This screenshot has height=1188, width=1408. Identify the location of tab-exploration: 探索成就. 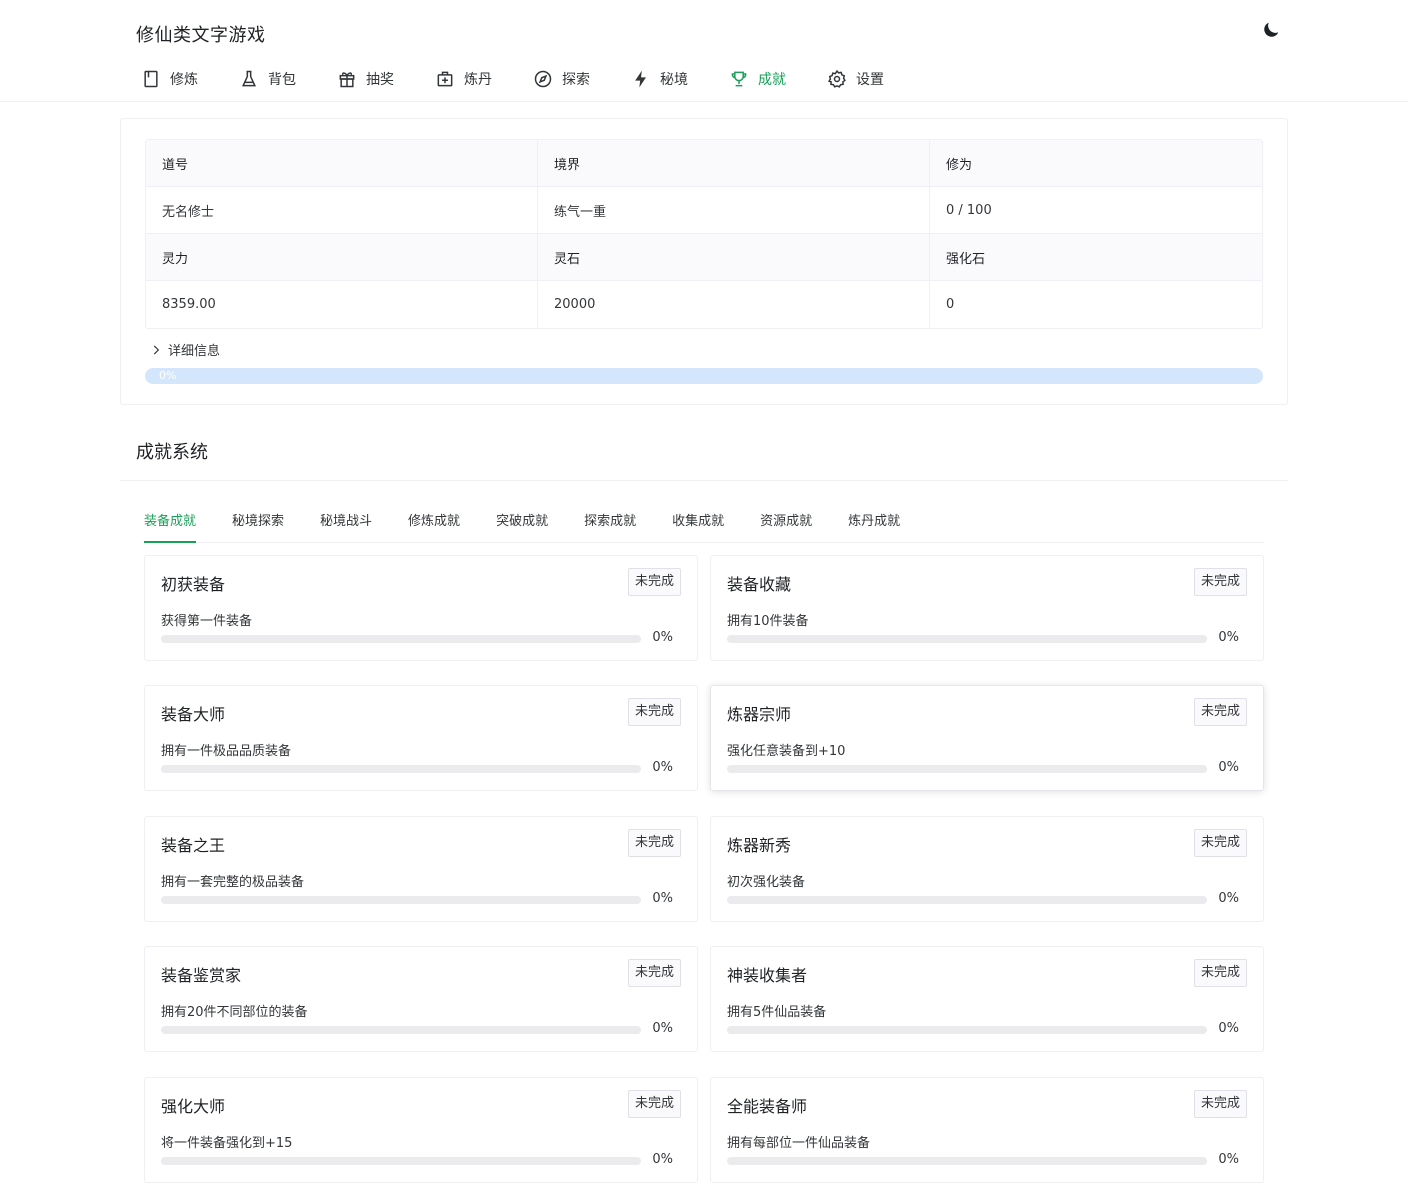
(610, 522).